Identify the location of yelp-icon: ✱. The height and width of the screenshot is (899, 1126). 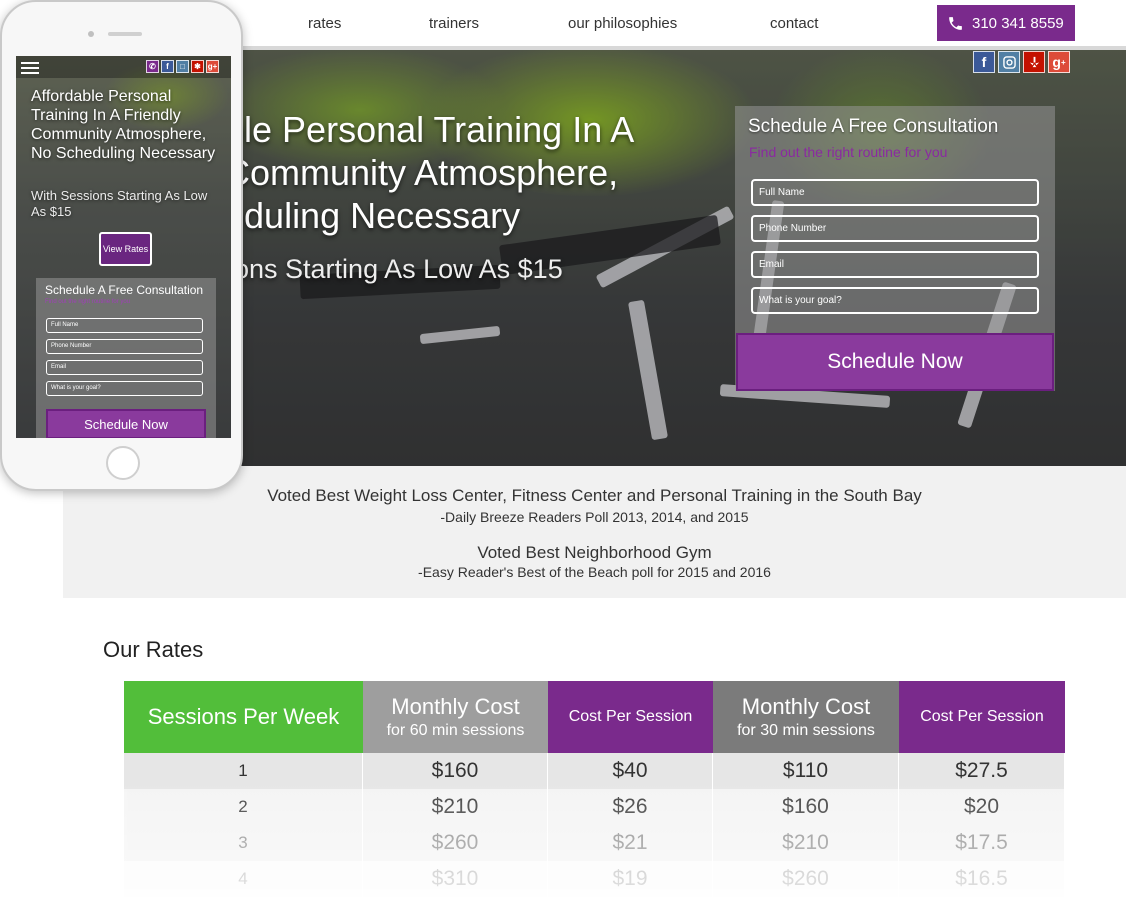
(197, 66).